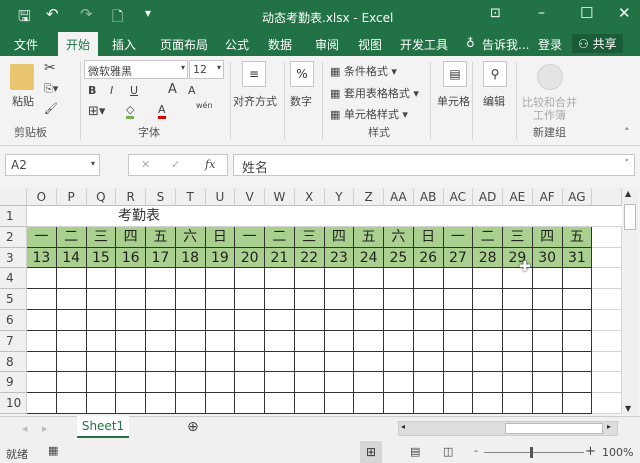 The height and width of the screenshot is (463, 640). Describe the element at coordinates (101, 237) in the screenshot. I see `cell: 三` at that location.